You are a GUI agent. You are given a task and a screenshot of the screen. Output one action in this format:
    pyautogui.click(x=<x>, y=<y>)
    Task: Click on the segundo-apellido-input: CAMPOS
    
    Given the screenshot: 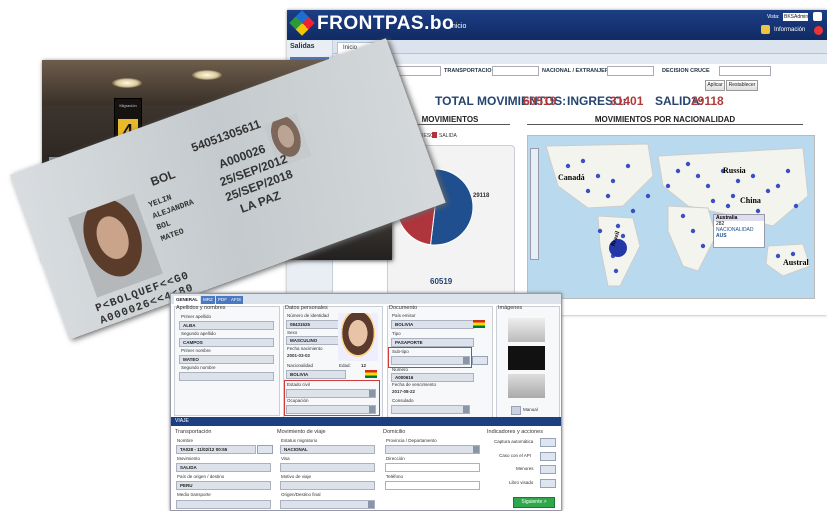 What is the action you would take?
    pyautogui.click(x=226, y=342)
    